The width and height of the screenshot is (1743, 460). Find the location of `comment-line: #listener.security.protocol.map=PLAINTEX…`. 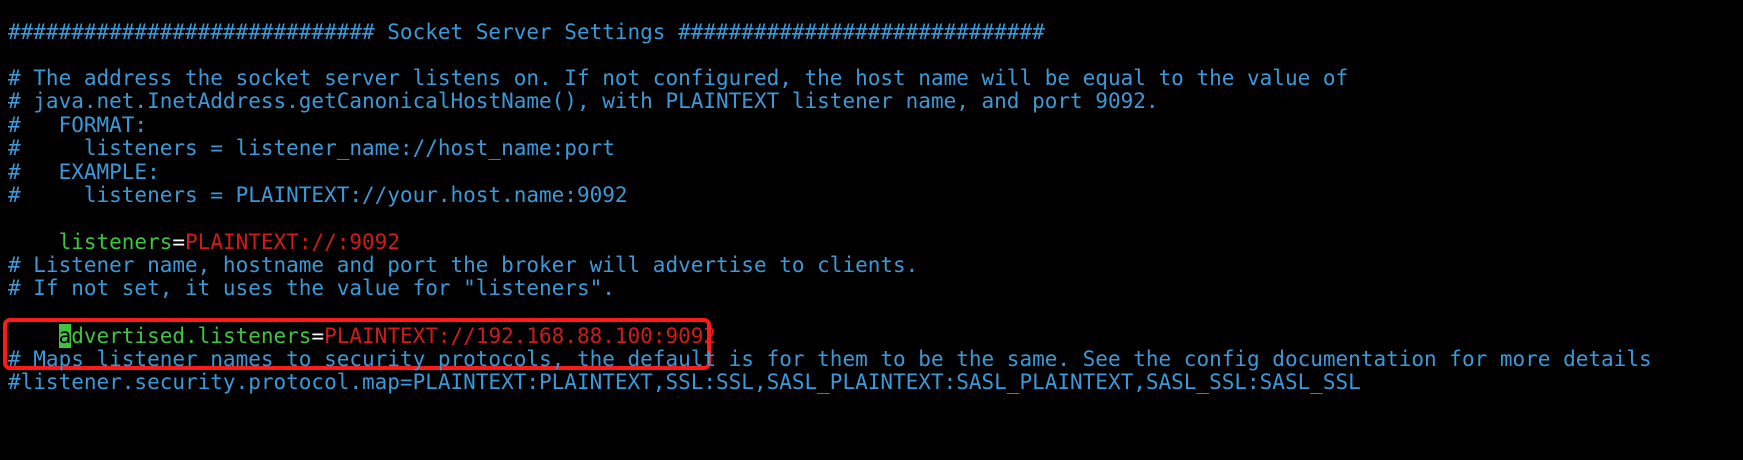

comment-line: #listener.security.protocol.map=PLAINTEX… is located at coordinates (684, 382).